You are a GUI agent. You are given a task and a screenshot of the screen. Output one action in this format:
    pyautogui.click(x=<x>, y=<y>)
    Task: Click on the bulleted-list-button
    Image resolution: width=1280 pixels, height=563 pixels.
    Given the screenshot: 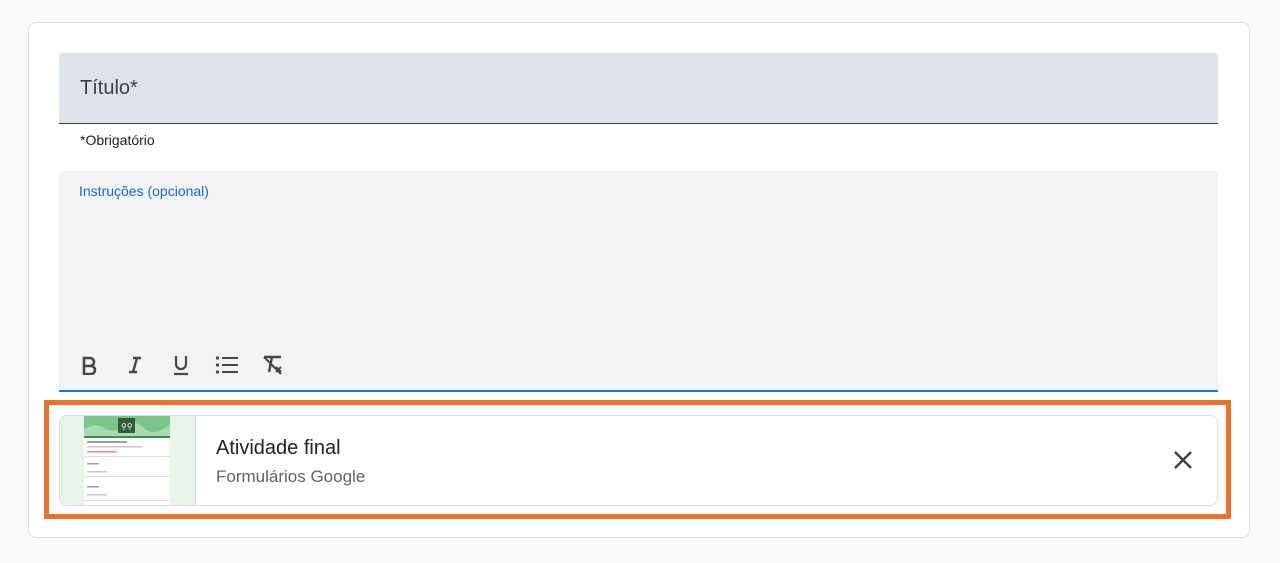 What is the action you would take?
    pyautogui.click(x=227, y=365)
    